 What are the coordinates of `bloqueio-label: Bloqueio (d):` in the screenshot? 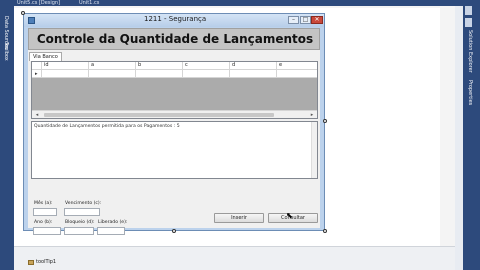 It's located at (80, 222).